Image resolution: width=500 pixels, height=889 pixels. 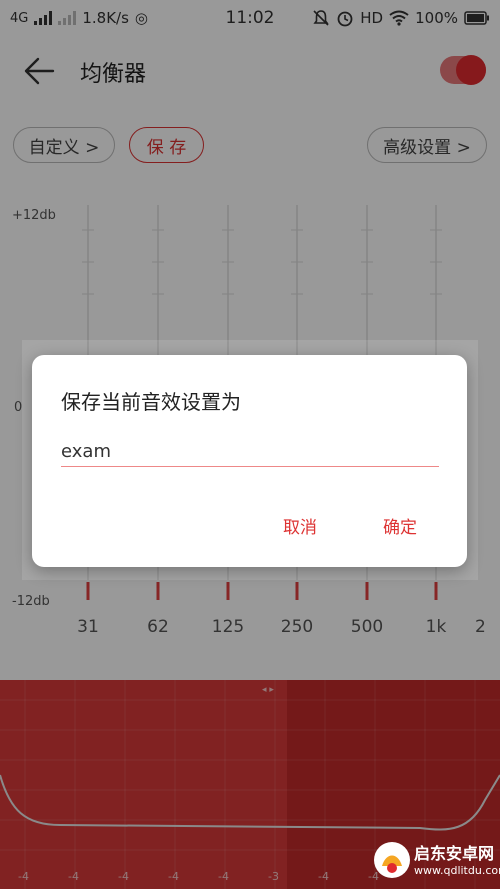 I want to click on dialog-title: 保存当前音效设置为, so click(x=151, y=402).